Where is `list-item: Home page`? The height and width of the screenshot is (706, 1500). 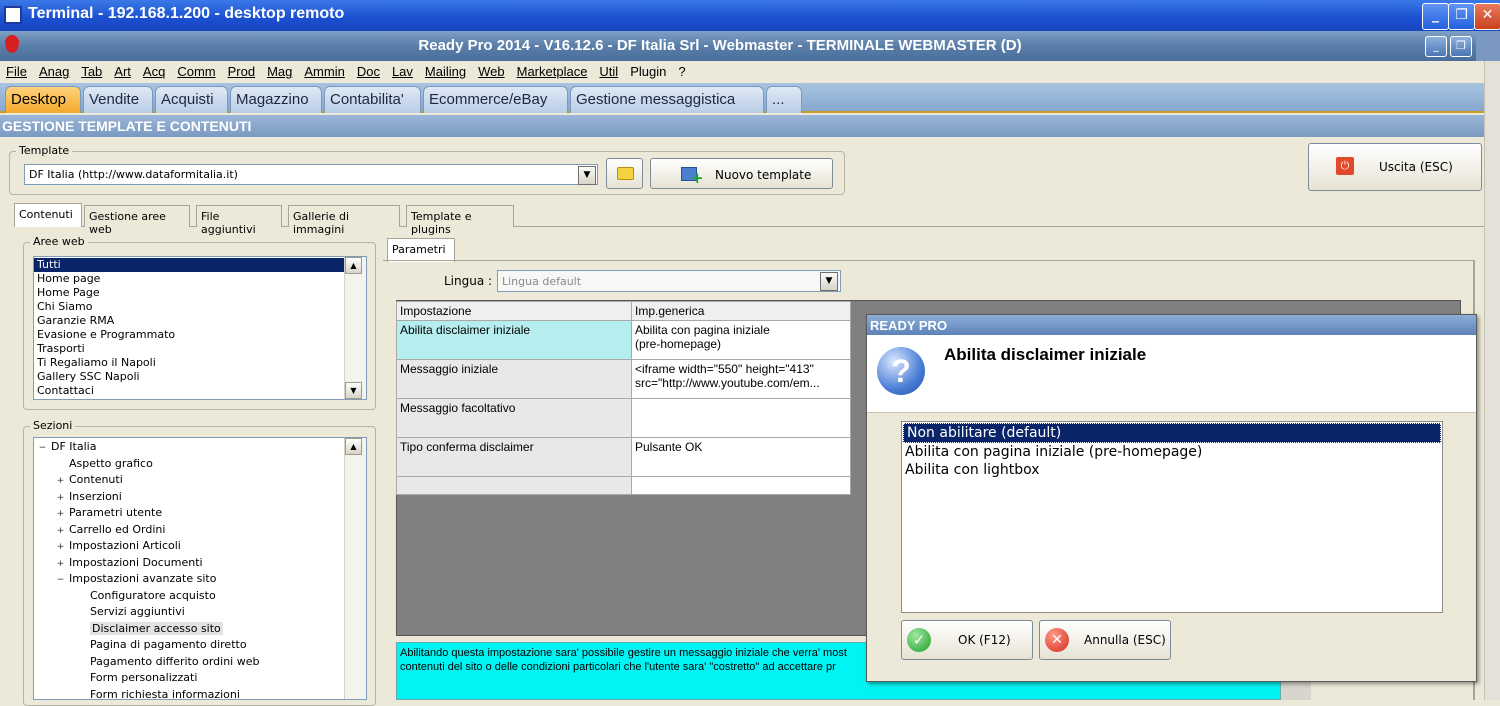
list-item: Home page is located at coordinates (200, 279).